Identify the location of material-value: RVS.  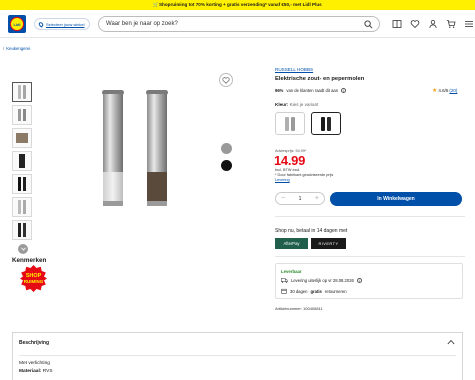
(47, 371).